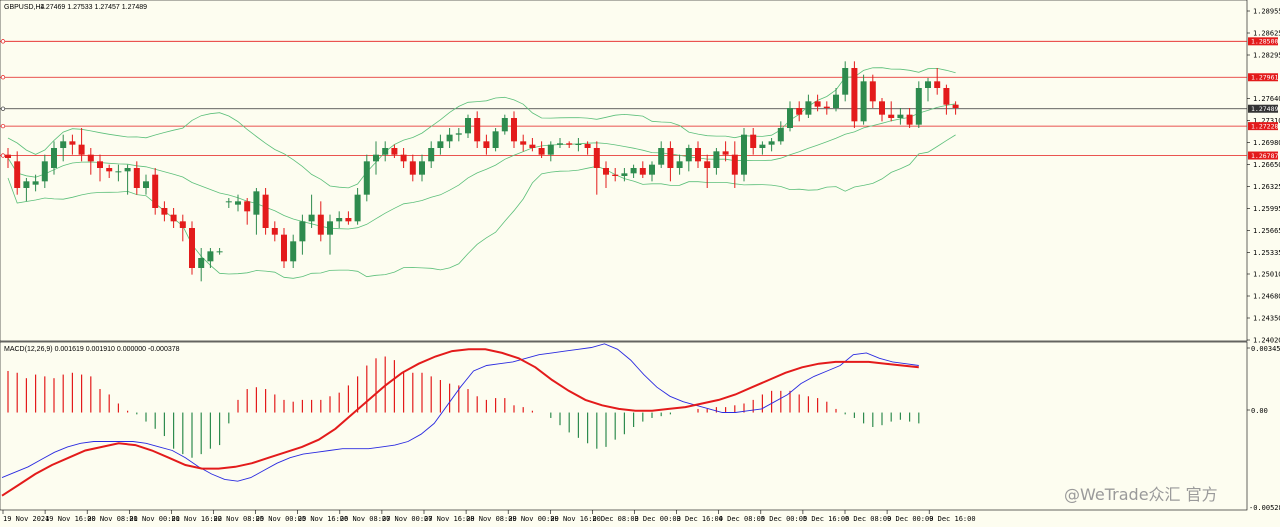 The image size is (1280, 527). What do you see at coordinates (1264, 42) in the screenshot?
I see `level-label: 1.28500` at bounding box center [1264, 42].